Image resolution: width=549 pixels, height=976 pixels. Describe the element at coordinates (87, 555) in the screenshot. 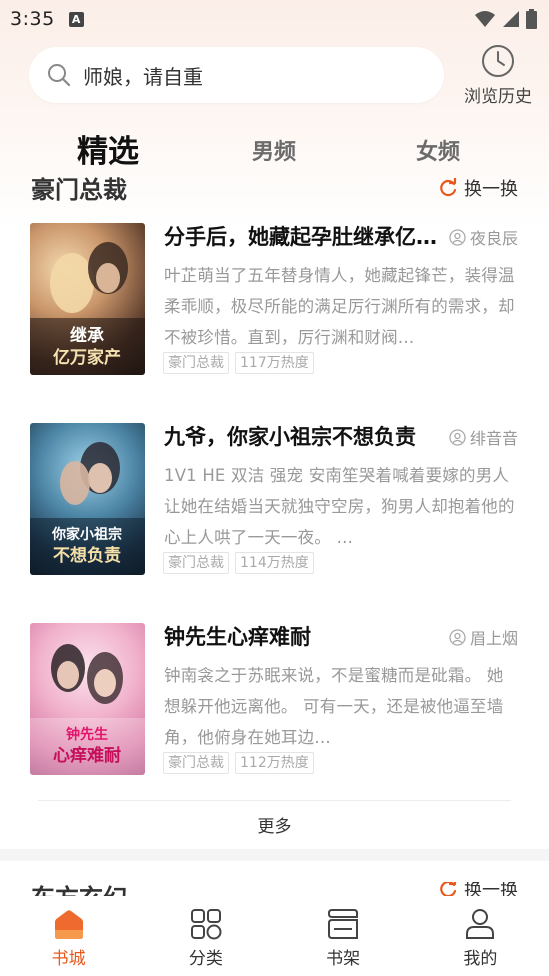

I see `svg-text: 不想负责` at that location.